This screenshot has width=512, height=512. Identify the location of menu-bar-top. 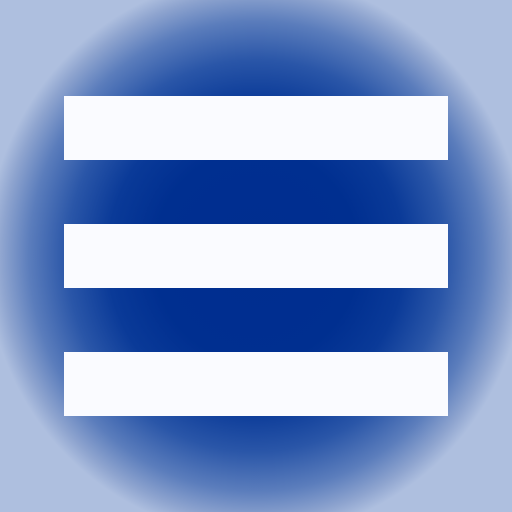
(256, 128).